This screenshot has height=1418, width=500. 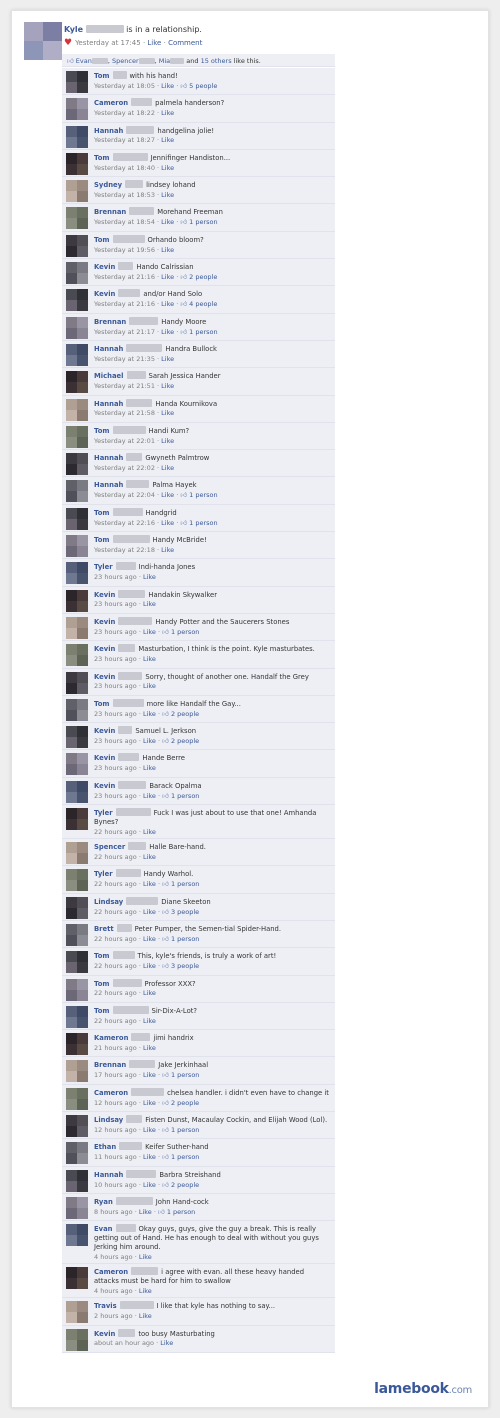 What do you see at coordinates (105, 1306) in the screenshot?
I see `commenter-name: Travis` at bounding box center [105, 1306].